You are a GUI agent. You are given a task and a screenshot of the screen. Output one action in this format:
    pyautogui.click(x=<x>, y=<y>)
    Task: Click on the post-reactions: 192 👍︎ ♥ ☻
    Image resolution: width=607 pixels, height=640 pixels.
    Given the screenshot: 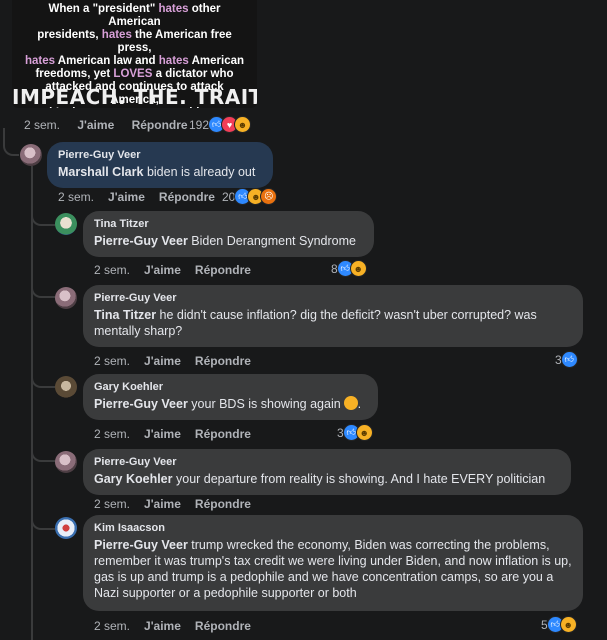 What is the action you would take?
    pyautogui.click(x=220, y=124)
    